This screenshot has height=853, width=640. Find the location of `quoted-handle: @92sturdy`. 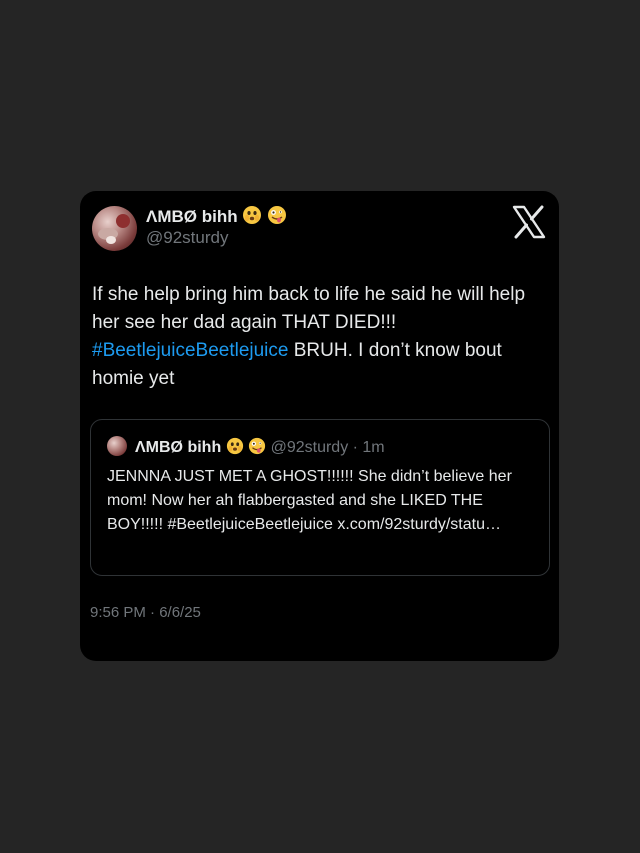

quoted-handle: @92sturdy is located at coordinates (309, 447).